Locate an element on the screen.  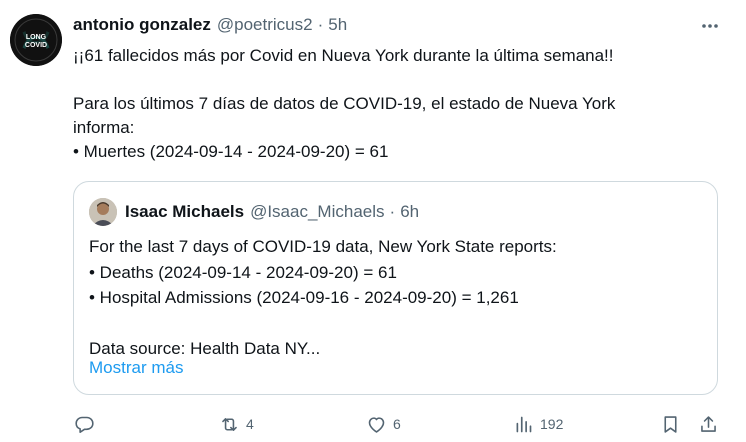
tweet-timestamp: 5h is located at coordinates (337, 25).